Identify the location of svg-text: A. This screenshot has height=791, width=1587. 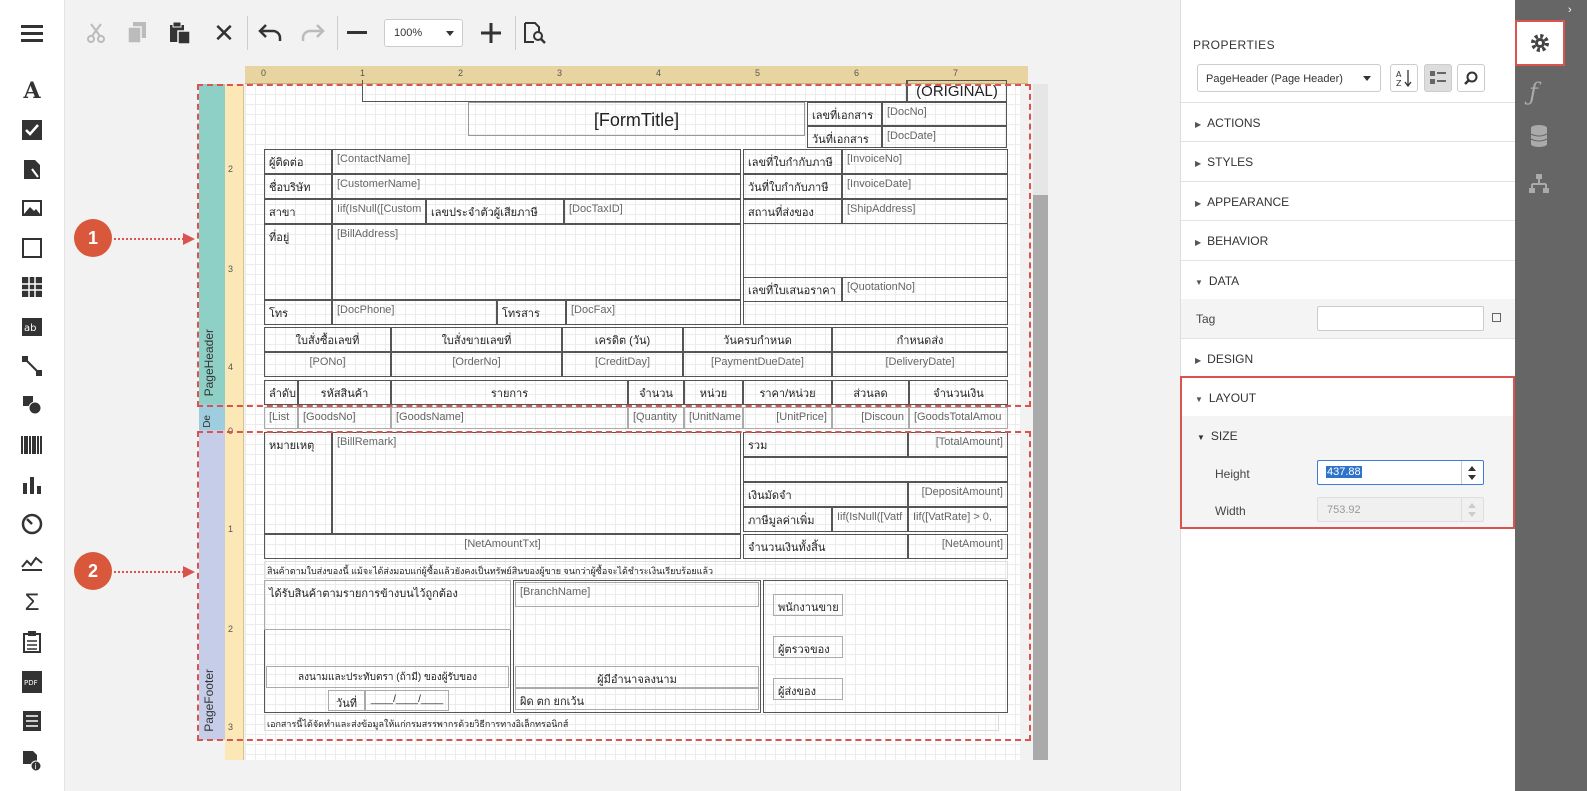
(1399, 74).